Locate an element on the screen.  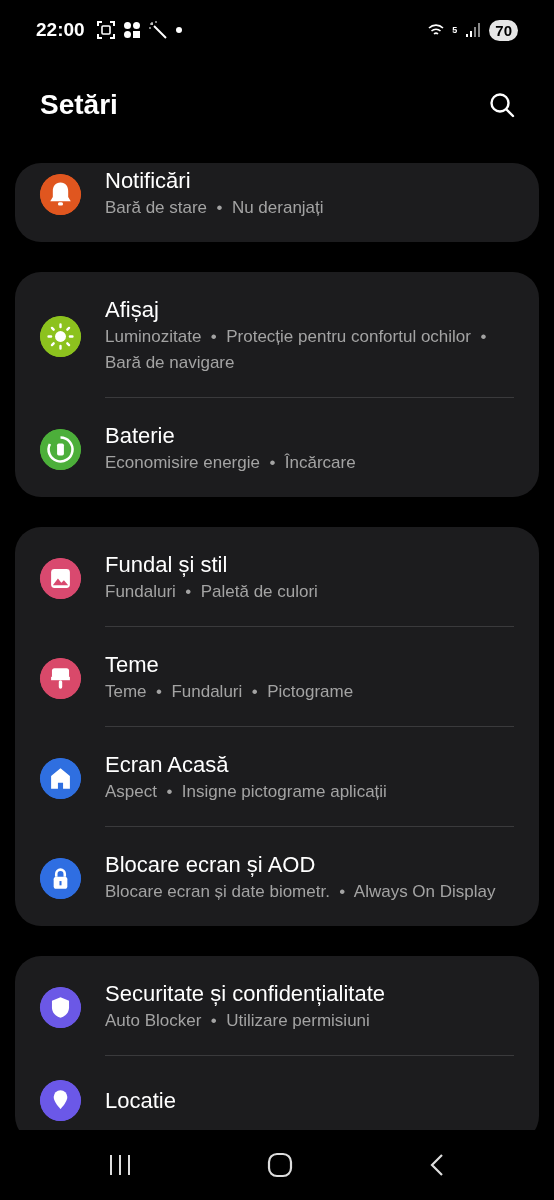
setting-title: Baterie is located at coordinates (310, 436).